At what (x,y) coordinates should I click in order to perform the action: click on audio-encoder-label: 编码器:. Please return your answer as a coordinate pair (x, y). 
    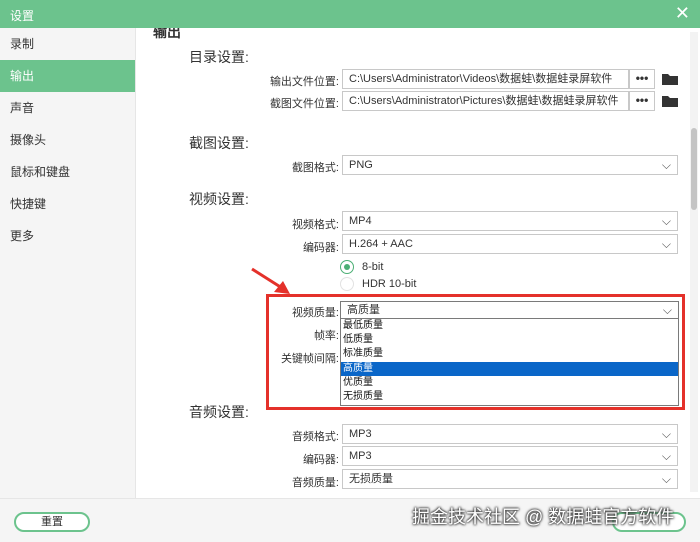
    Looking at the image, I should click on (320, 460).